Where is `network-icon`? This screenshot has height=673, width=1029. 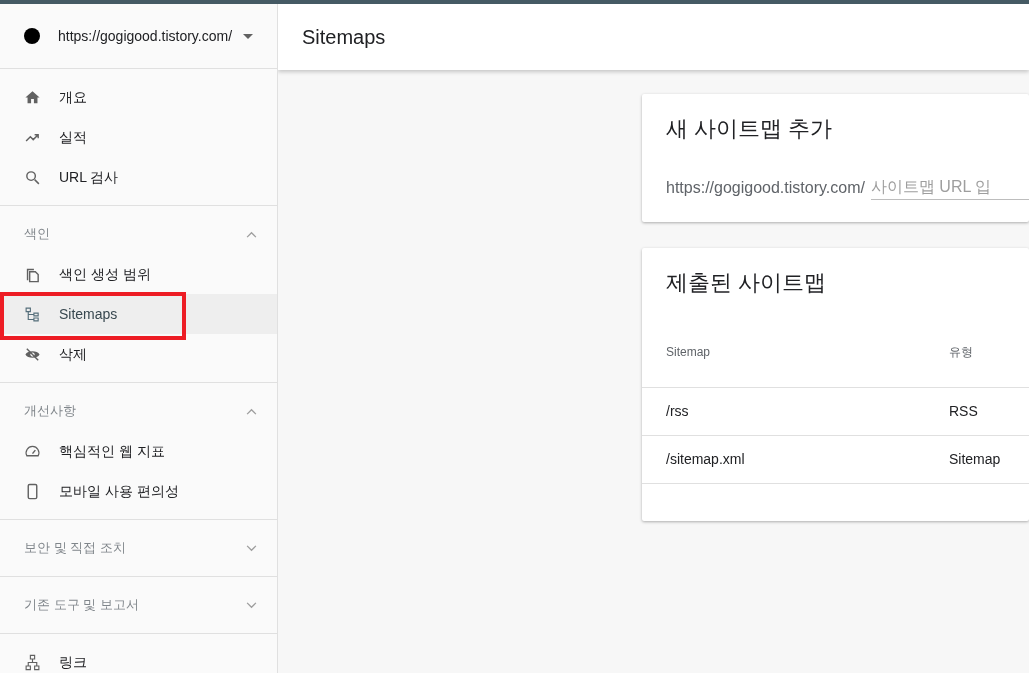
network-icon is located at coordinates (32, 662).